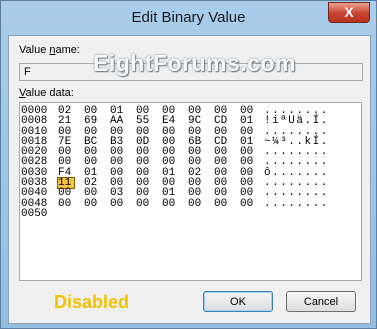 Image resolution: width=377 pixels, height=329 pixels. I want to click on value-name-label: Value name:, so click(49, 50).